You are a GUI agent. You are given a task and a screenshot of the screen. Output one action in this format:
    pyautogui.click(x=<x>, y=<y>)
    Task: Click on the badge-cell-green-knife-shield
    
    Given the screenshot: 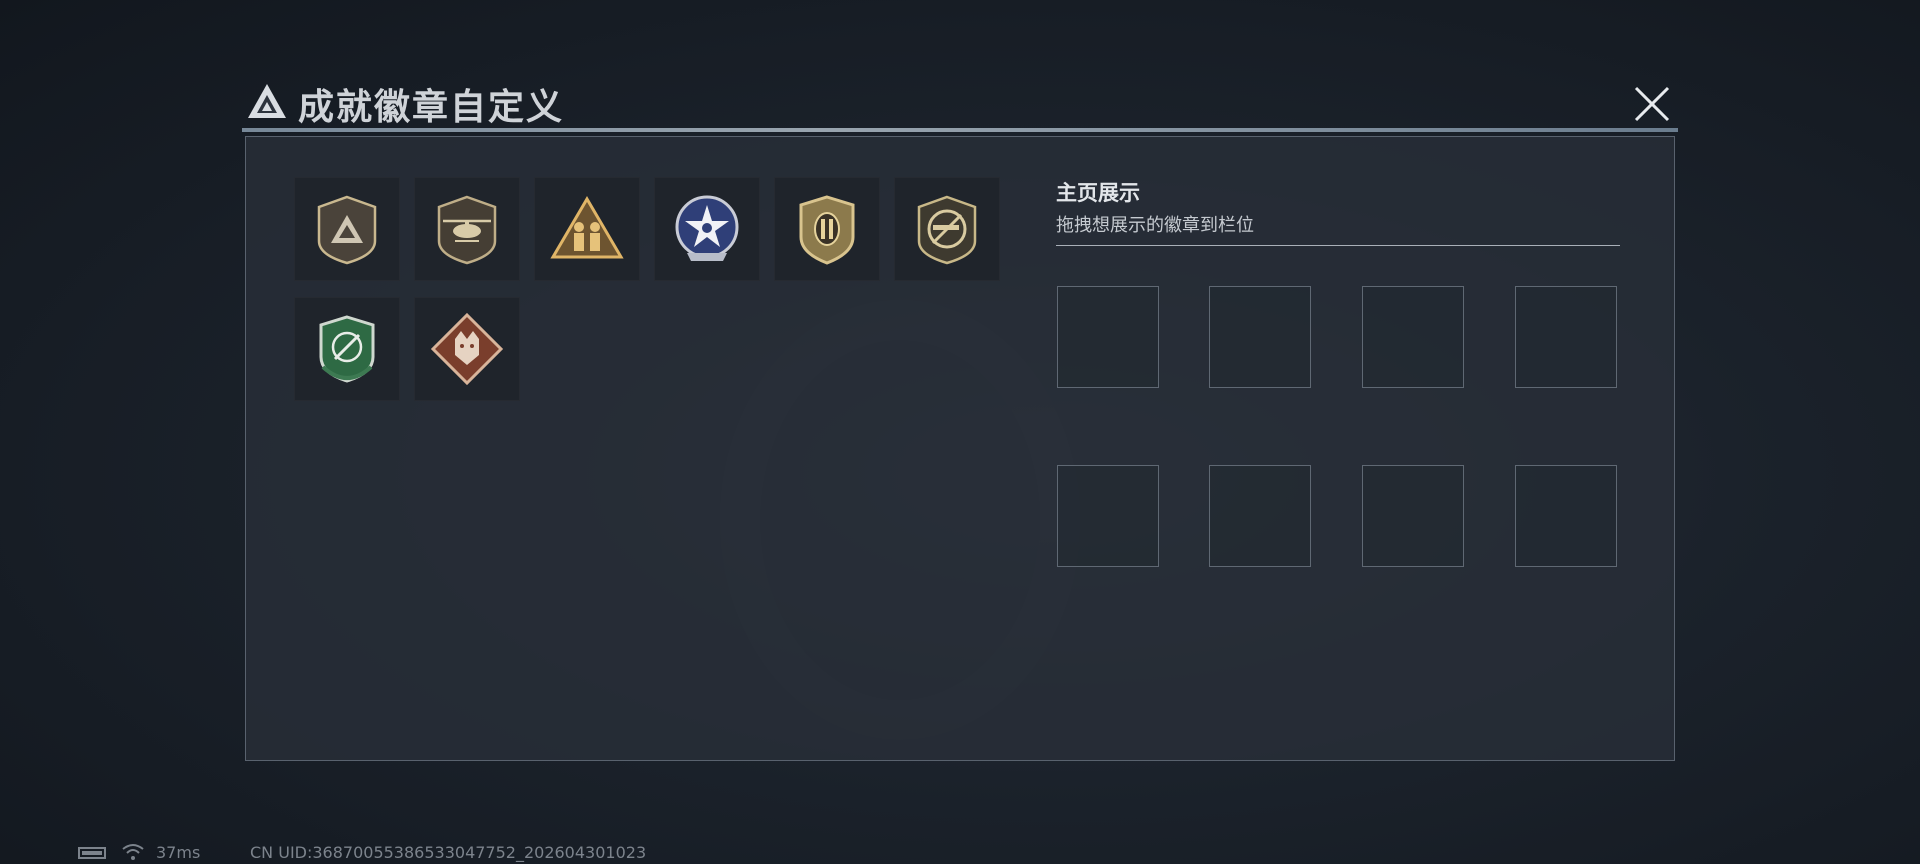 What is the action you would take?
    pyautogui.click(x=347, y=349)
    